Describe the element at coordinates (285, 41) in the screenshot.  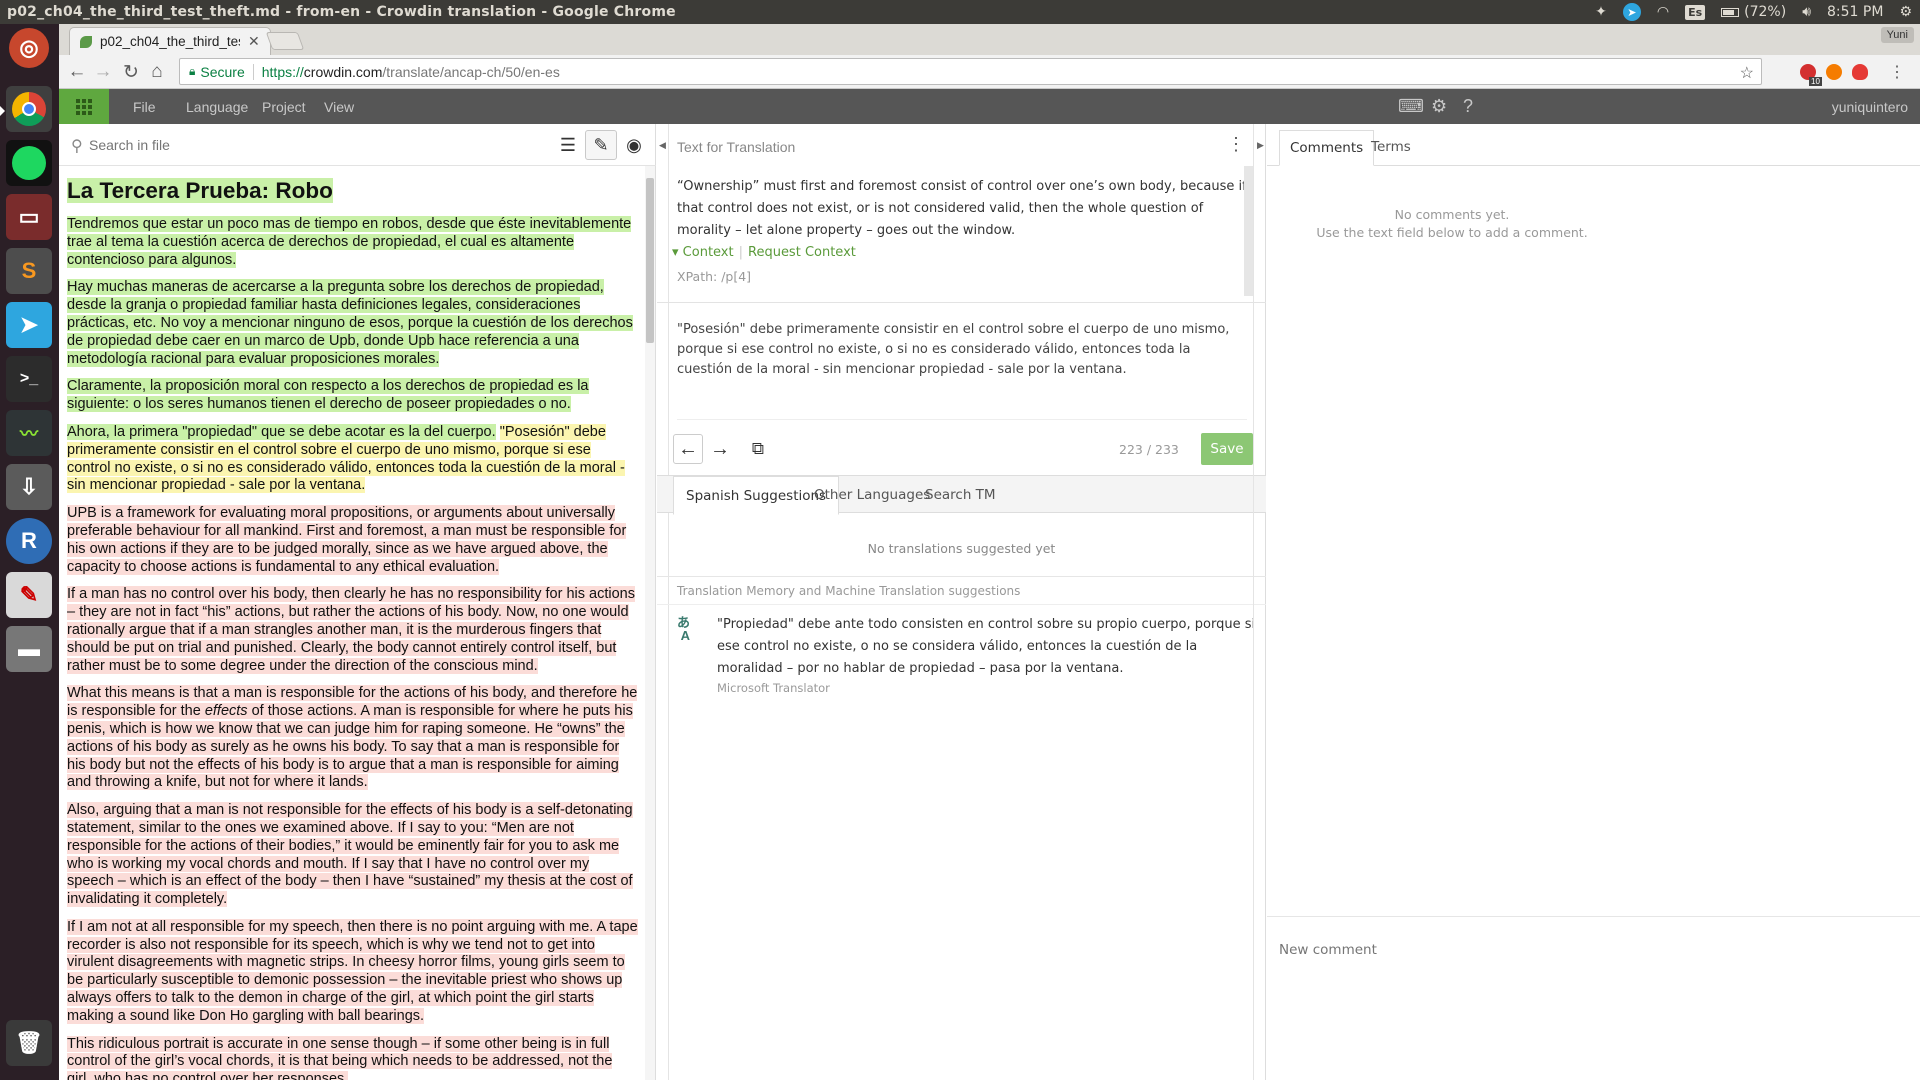
I see `new-tab-button` at that location.